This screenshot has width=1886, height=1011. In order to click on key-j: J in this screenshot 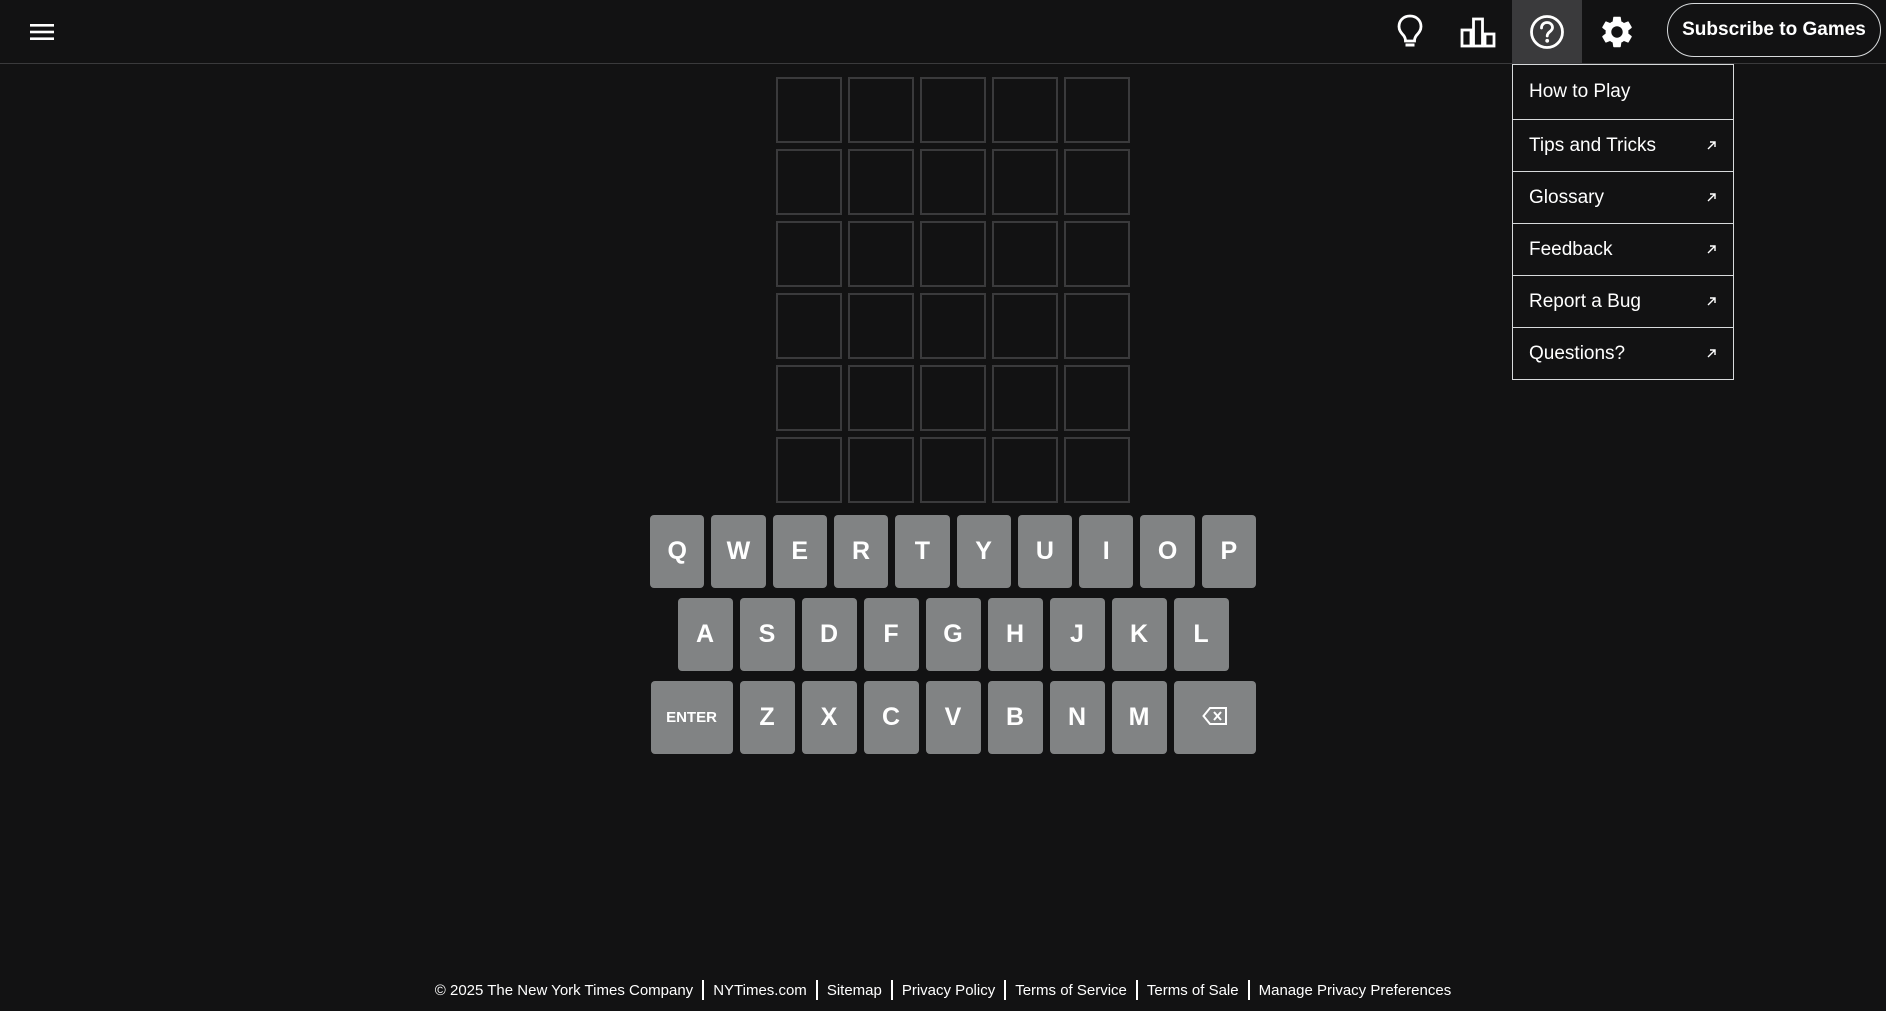, I will do `click(1077, 634)`.